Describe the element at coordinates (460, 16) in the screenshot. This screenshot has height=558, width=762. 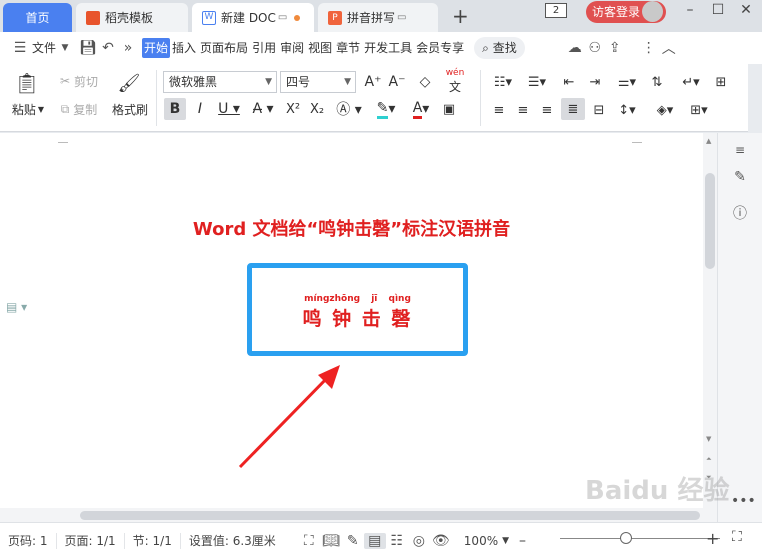
I see `new-tab-plus-icon: +` at that location.